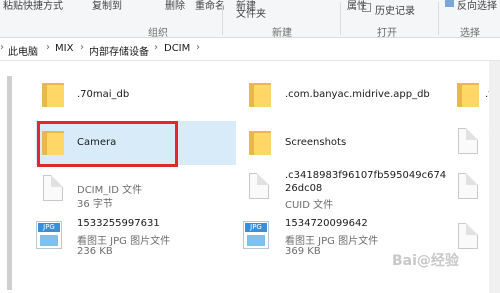 The width and height of the screenshot is (500, 293). Describe the element at coordinates (175, 6) in the screenshot. I see `delete-button: 删除` at that location.